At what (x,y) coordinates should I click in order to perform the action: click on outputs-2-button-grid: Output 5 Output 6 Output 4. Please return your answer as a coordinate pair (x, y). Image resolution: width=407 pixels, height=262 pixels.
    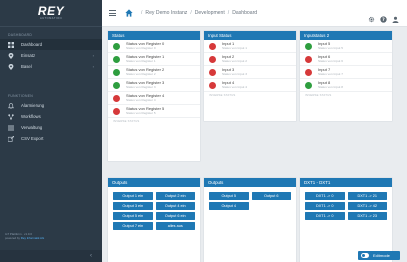
    Looking at the image, I should click on (250, 201).